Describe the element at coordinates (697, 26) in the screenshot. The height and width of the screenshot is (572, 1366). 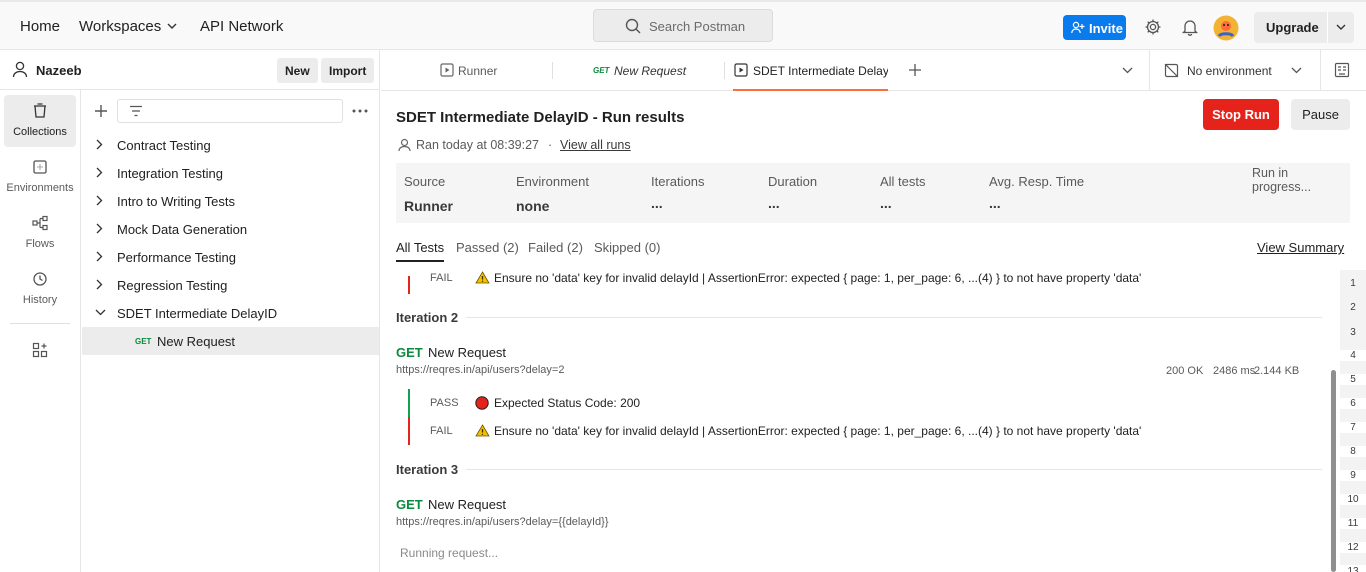
I see `search-placeholder: Search Postman` at that location.